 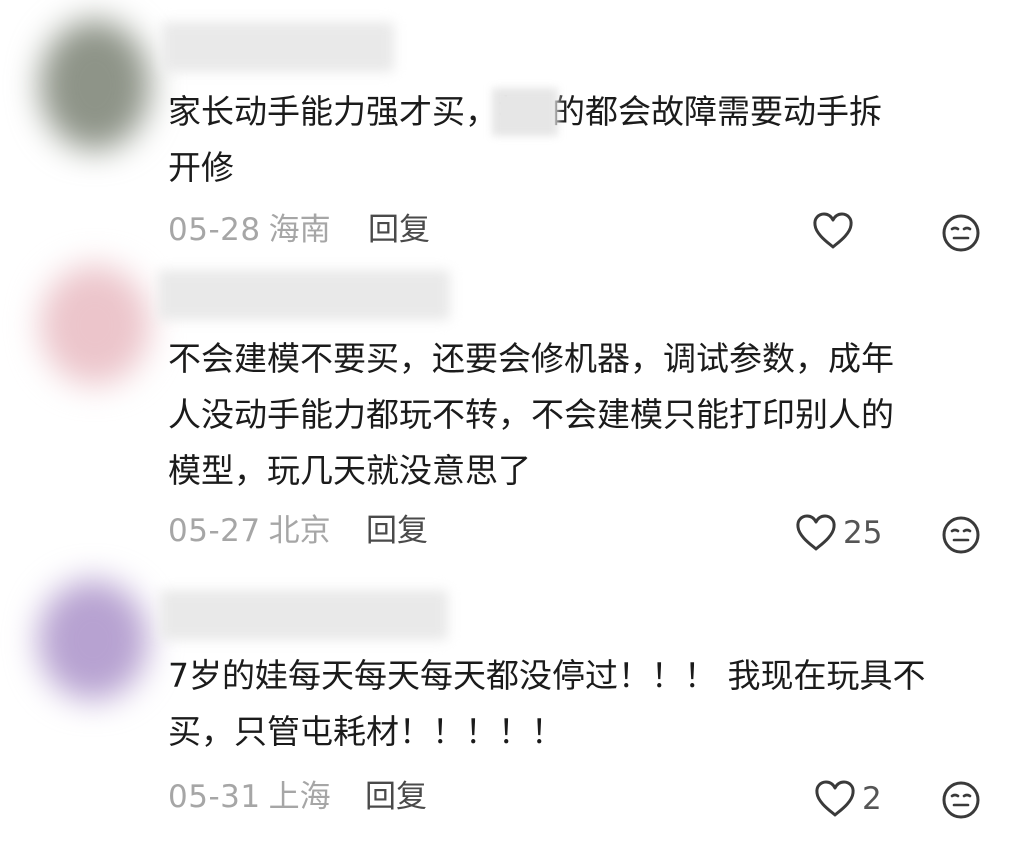 I want to click on like-count: 2, so click(x=872, y=799).